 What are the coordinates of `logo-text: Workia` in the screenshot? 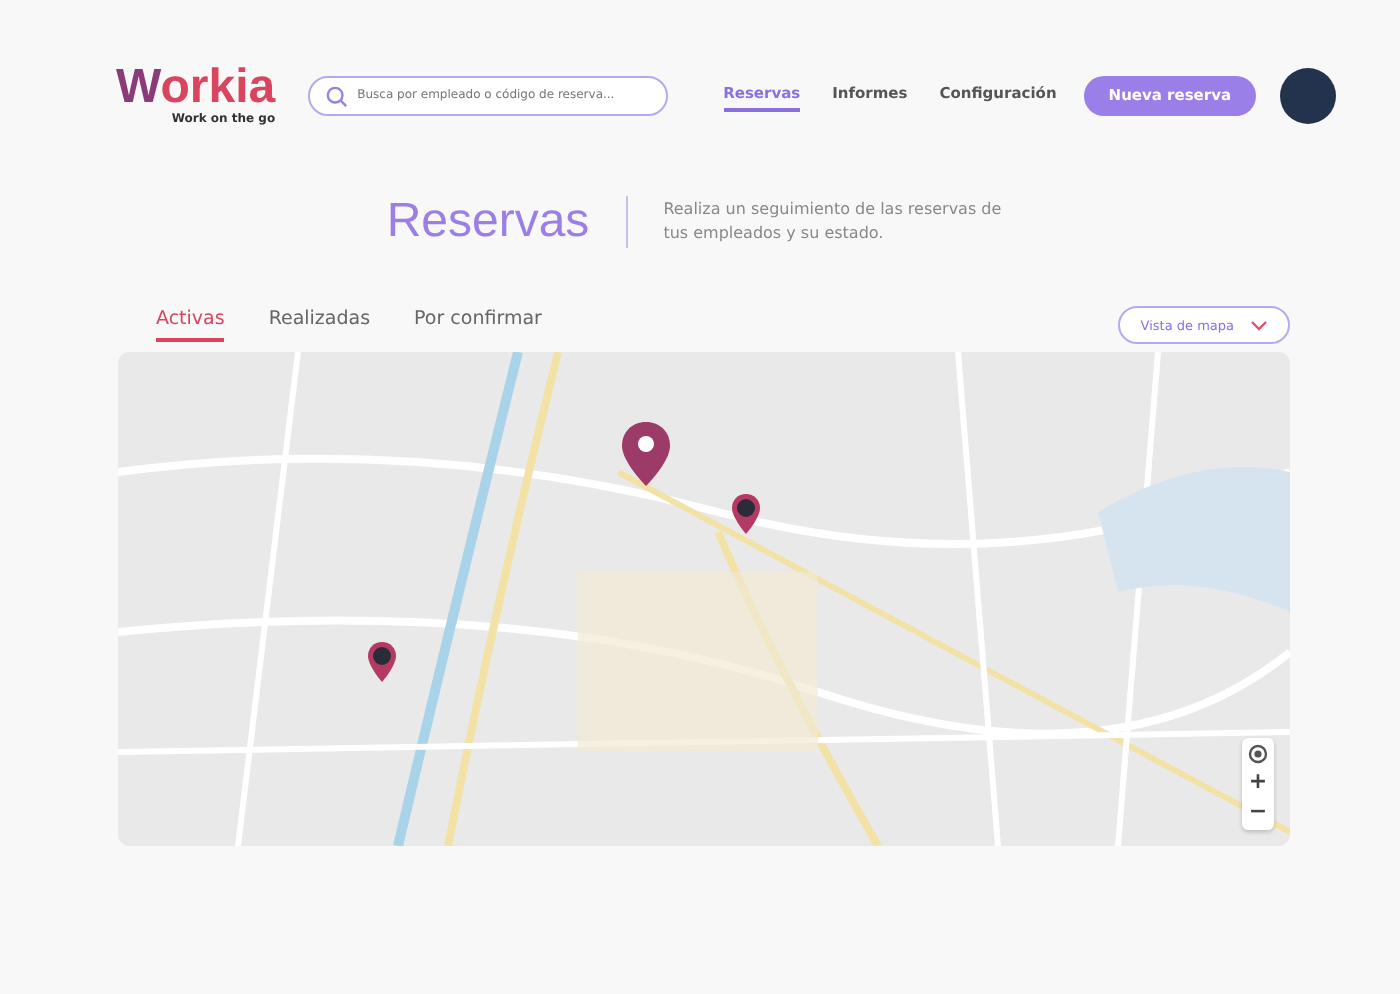 It's located at (196, 88).